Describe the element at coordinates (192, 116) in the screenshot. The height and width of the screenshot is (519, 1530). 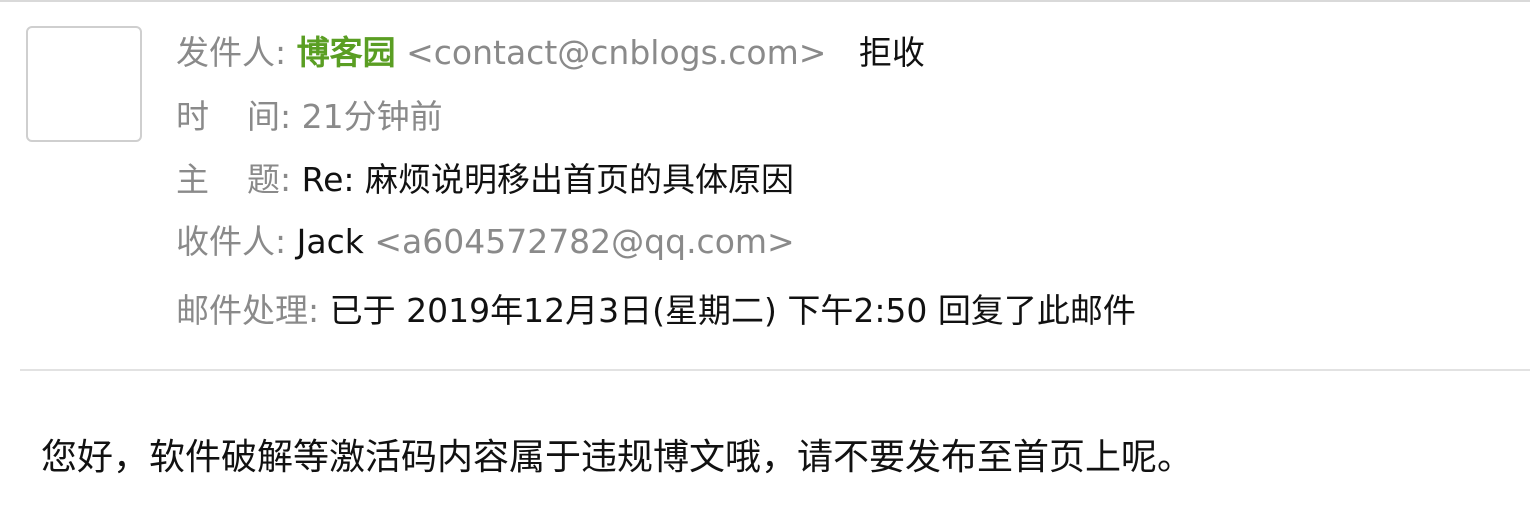
I see `time-label-first: 时` at that location.